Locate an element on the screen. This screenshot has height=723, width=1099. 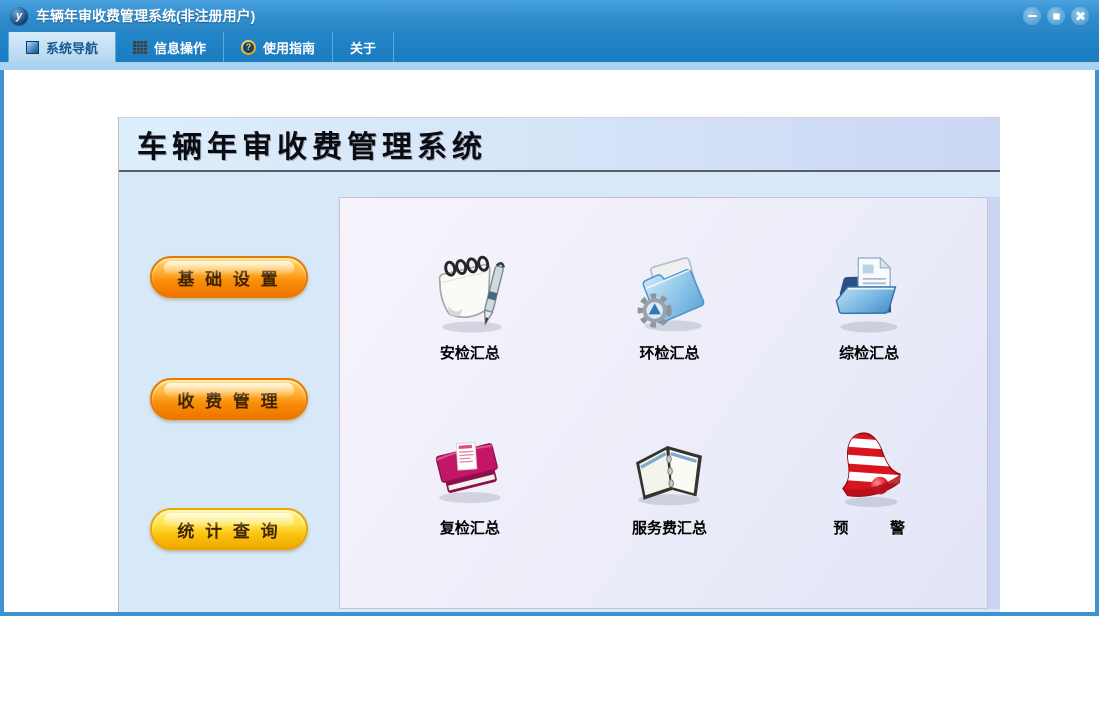
tab-about: 关于 is located at coordinates (364, 47).